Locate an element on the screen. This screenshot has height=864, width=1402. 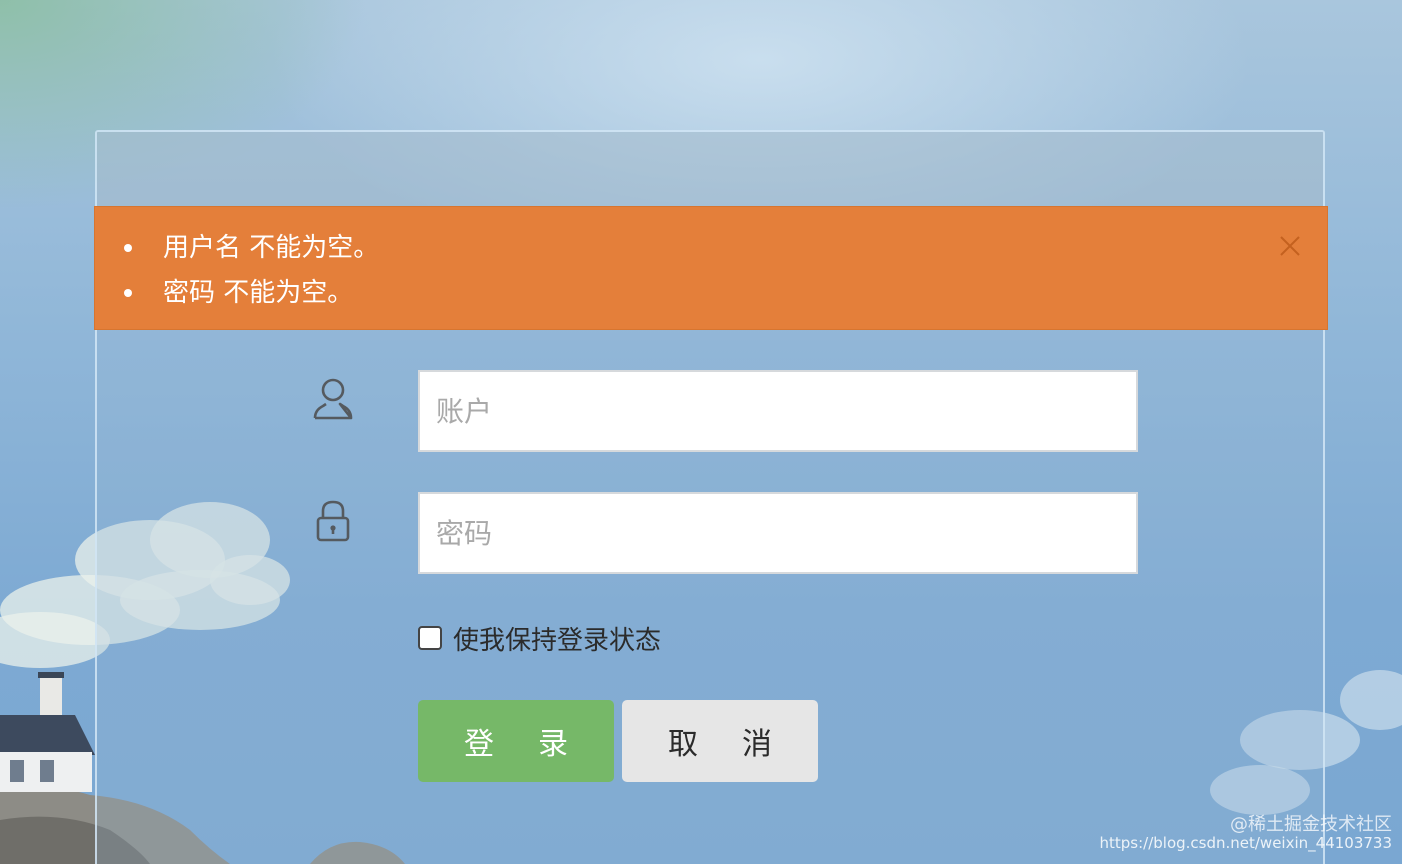
error-message-username: 用户名 不能为空。 is located at coordinates (237, 251).